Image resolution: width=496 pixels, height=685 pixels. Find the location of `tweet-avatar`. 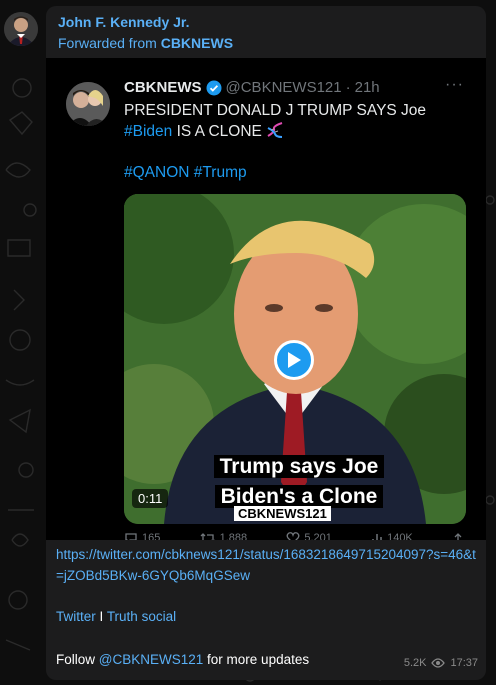

tweet-avatar is located at coordinates (88, 104).